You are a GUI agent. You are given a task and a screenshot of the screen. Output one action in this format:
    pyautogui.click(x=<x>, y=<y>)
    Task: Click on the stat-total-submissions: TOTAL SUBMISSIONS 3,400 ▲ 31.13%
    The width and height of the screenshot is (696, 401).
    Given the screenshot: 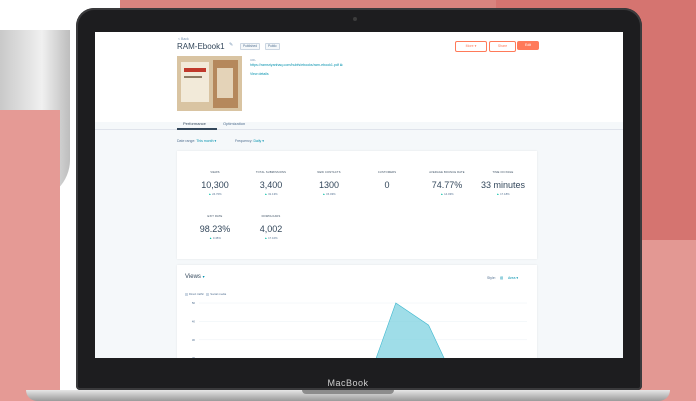 What is the action you would take?
    pyautogui.click(x=271, y=183)
    